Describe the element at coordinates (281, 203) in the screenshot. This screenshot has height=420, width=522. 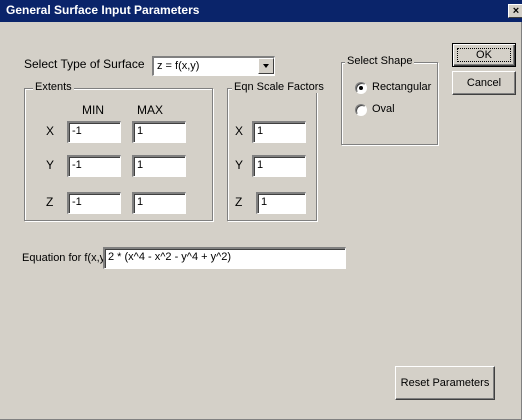
I see `scale-z-input: 1` at that location.